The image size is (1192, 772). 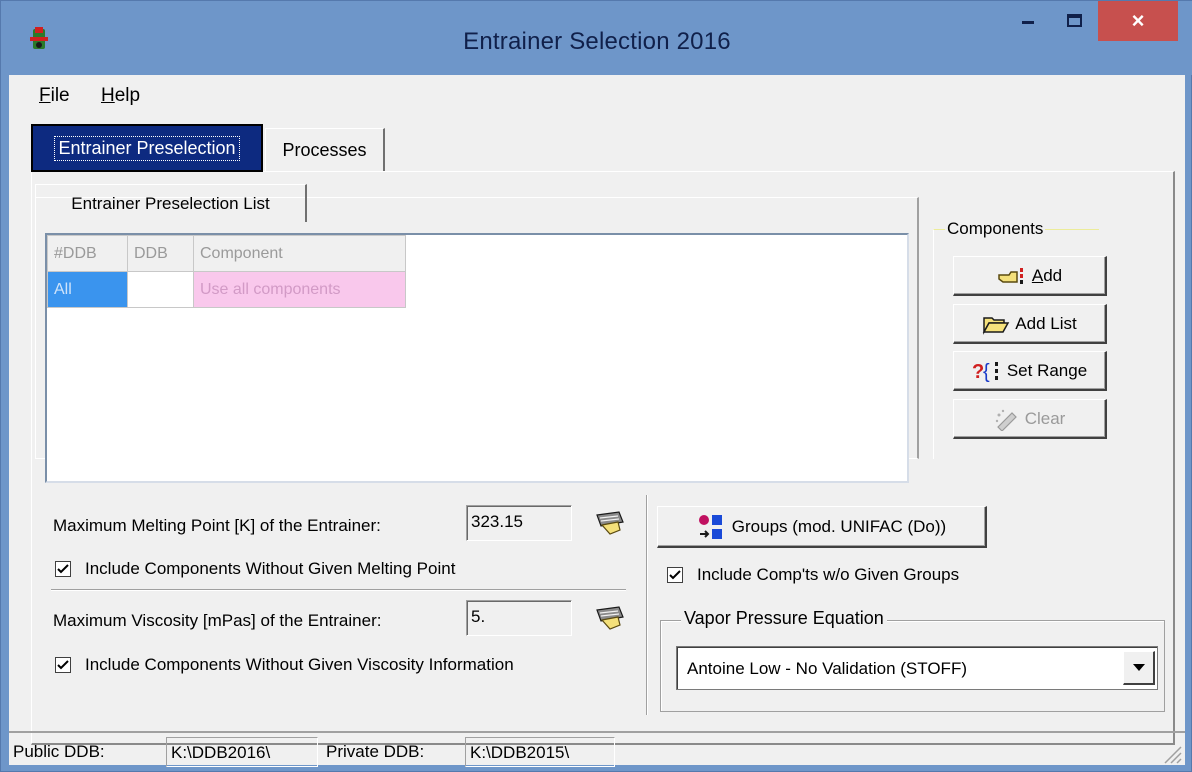 I want to click on set-range-button: ? { Set Range, so click(x=1030, y=371).